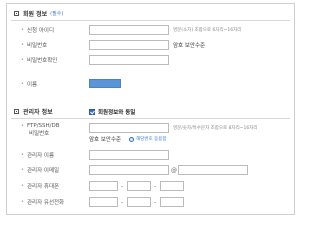 This screenshot has width=320, height=240. Describe the element at coordinates (132, 139) in the screenshot. I see `radio-icon` at that location.